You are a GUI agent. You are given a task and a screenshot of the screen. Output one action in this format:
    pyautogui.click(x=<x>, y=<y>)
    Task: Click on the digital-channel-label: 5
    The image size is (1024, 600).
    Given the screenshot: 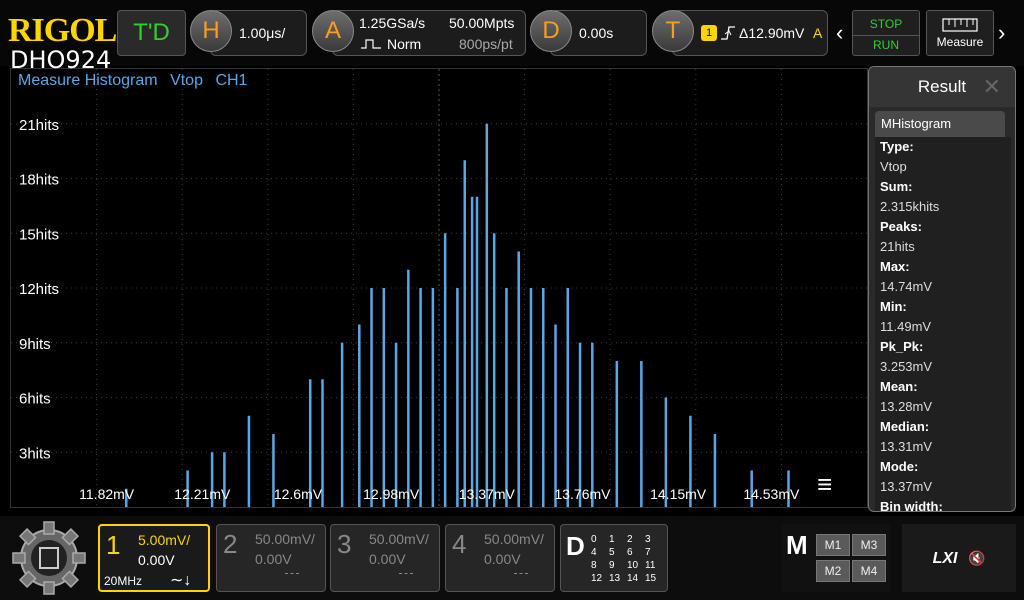 What is the action you would take?
    pyautogui.click(x=612, y=552)
    